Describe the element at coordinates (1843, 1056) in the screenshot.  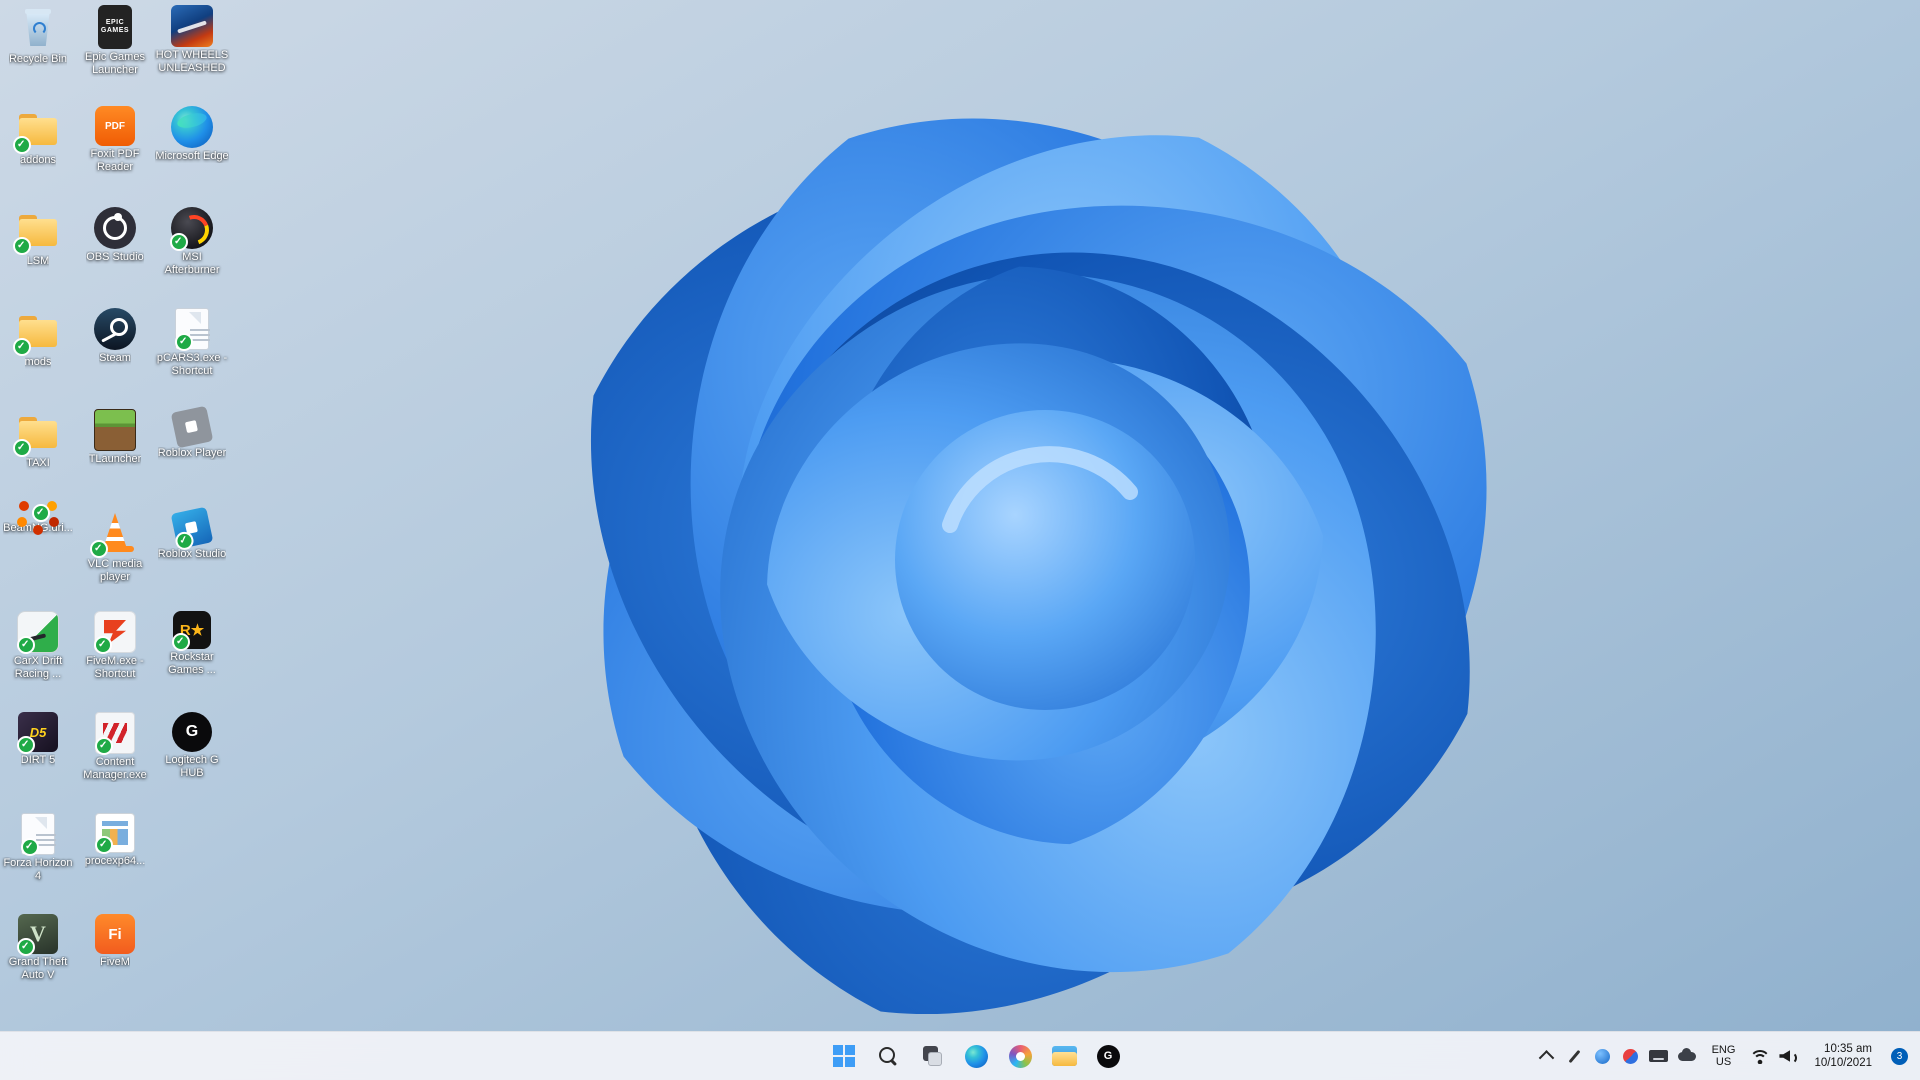
I see `clock-button: 10:35 am 10/10/2021` at that location.